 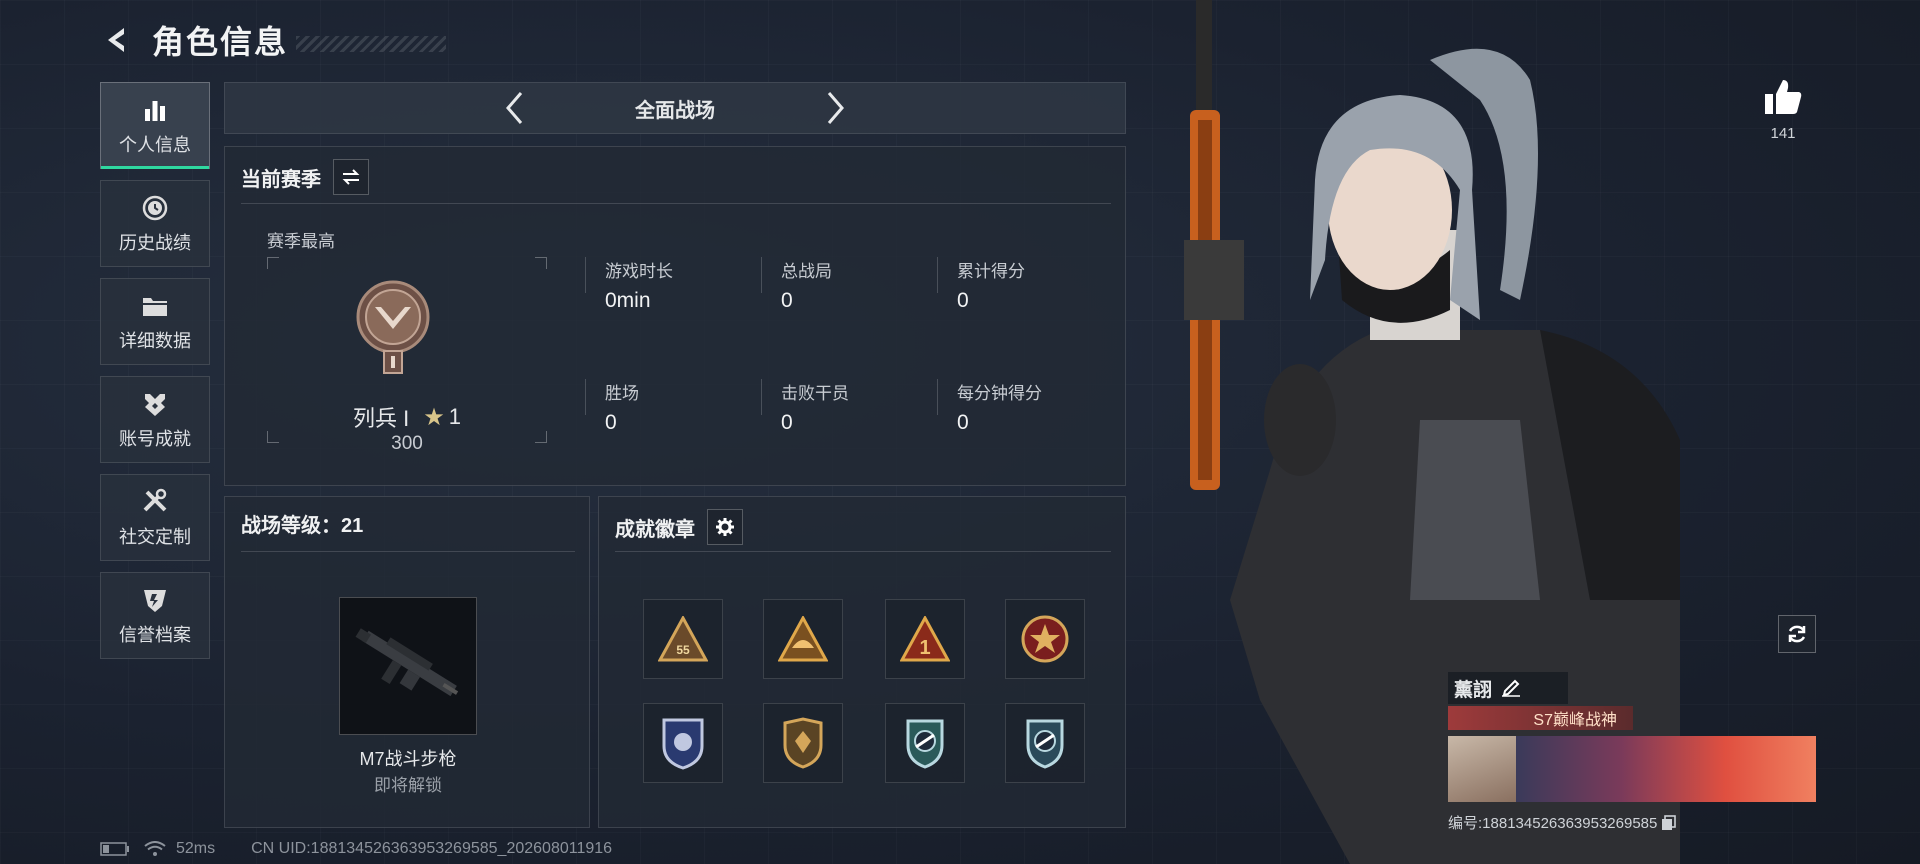 I want to click on like-button: 141, so click(x=1783, y=110).